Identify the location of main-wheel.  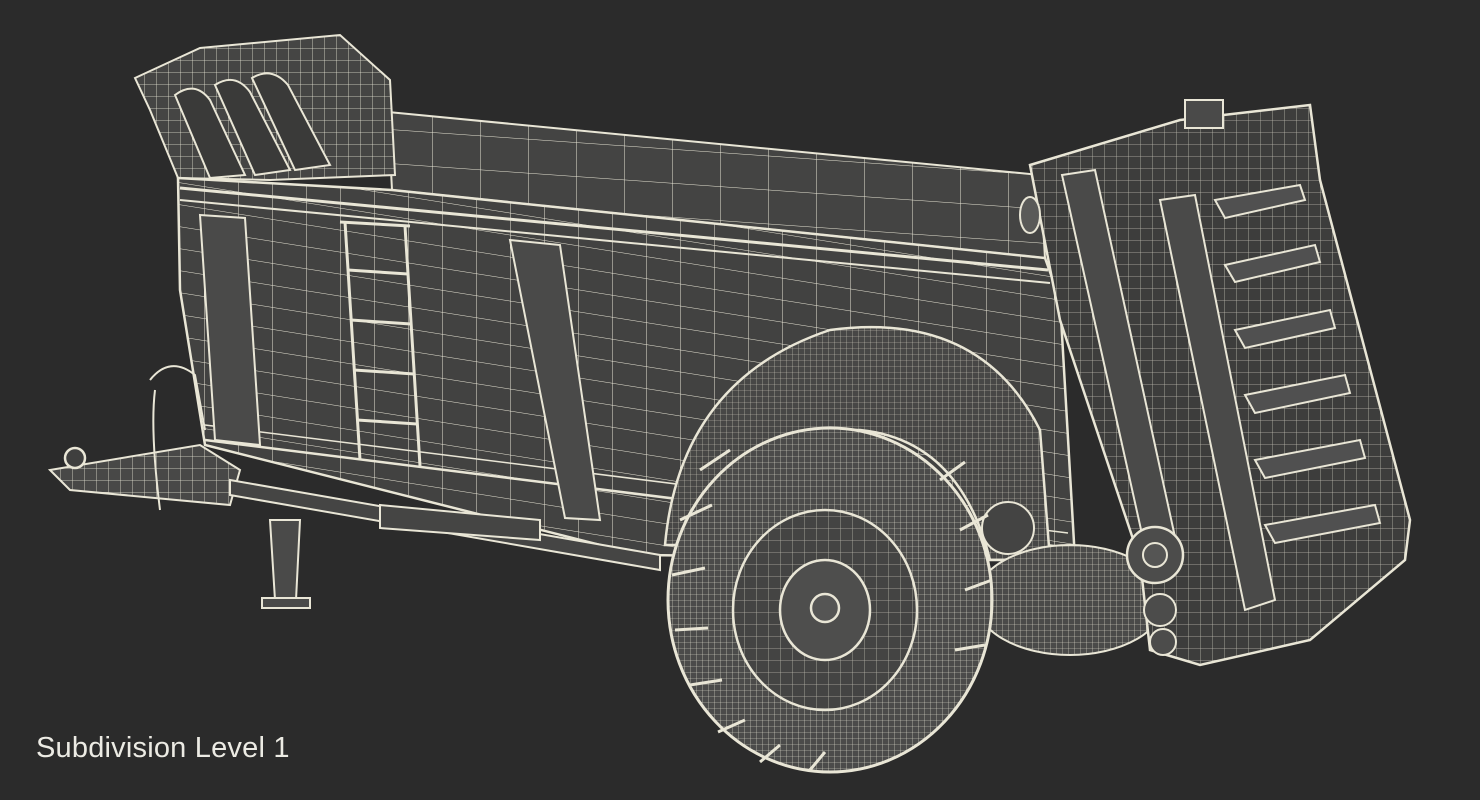
(830, 600).